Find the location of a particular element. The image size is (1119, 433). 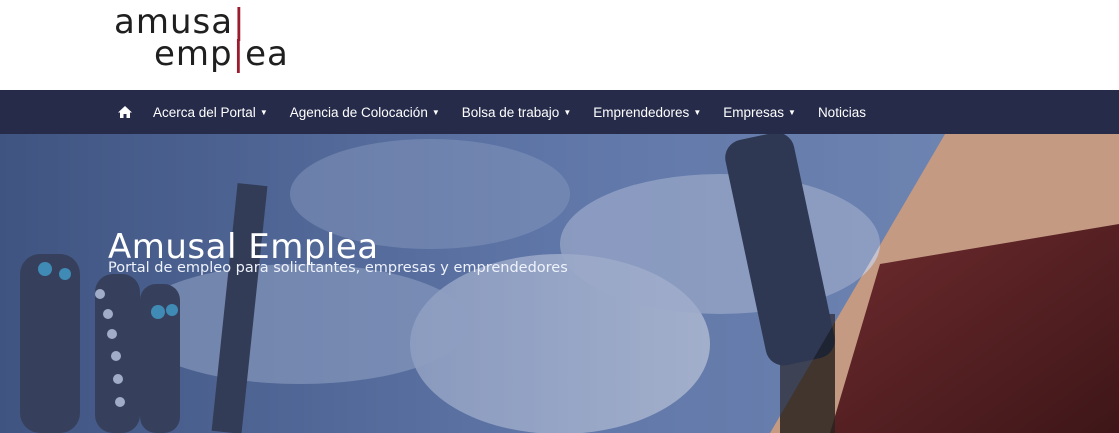

nav-agencia-de-colocacion: Agencia de Colocación ▼ is located at coordinates (365, 112).